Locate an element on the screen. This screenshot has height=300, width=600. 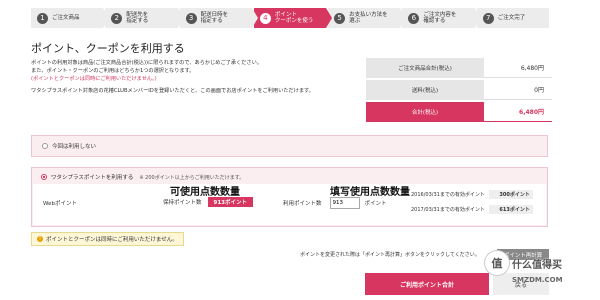
annotation-use-points: 填写使用点数数量 is located at coordinates (370, 192).